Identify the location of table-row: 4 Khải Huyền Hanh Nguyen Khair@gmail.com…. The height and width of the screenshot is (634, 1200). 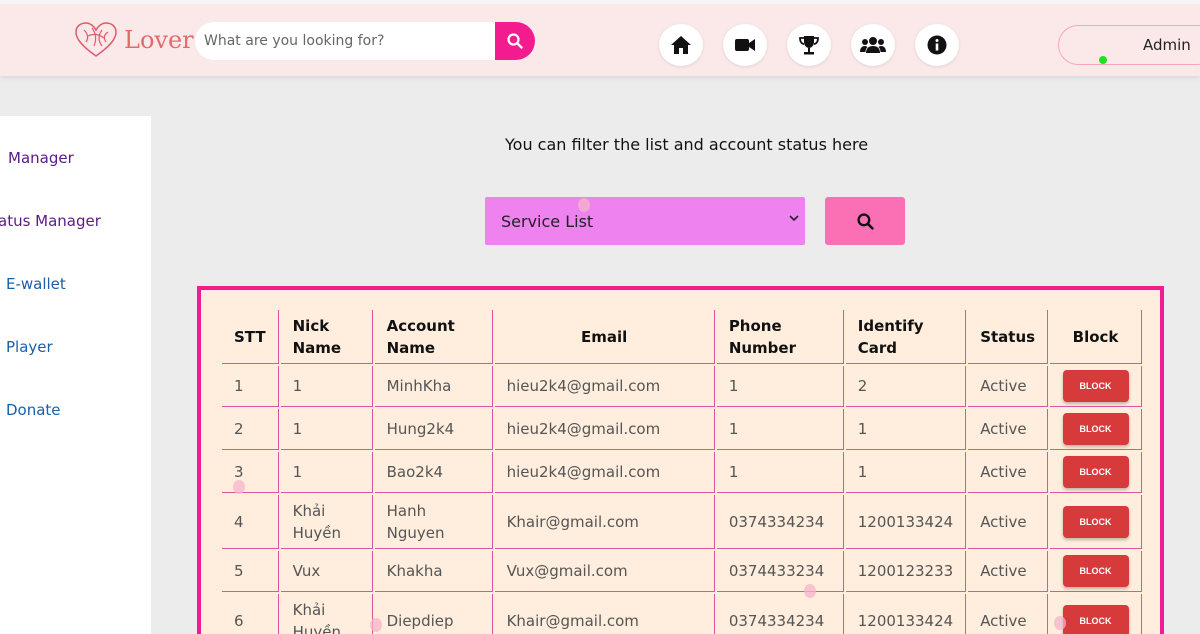
(682, 522).